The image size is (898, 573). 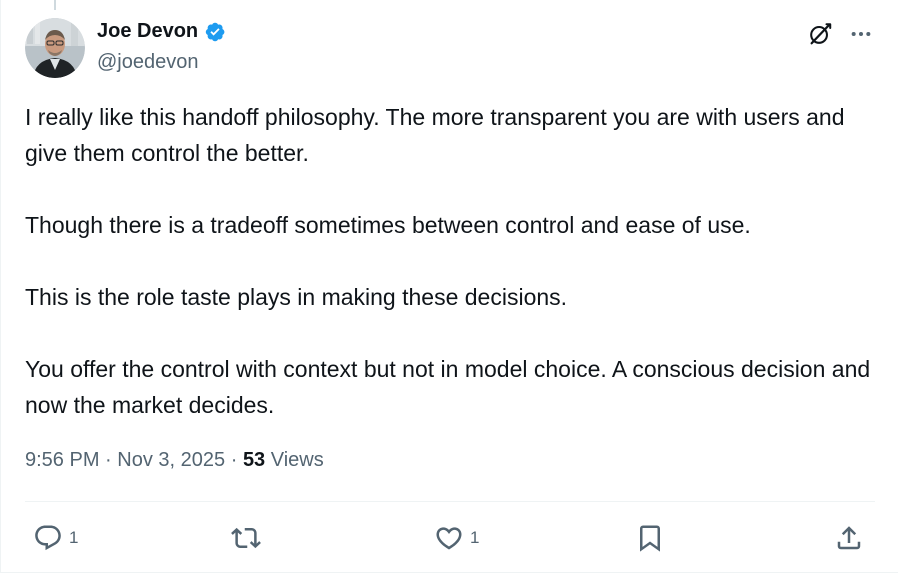 I want to click on avatar-photo, so click(x=55, y=48).